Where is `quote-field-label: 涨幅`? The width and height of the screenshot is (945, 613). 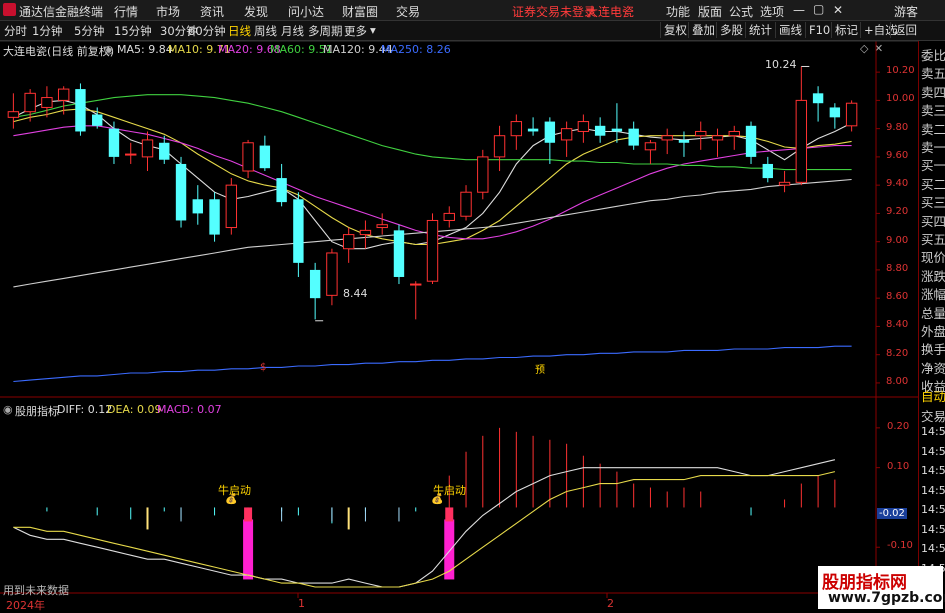
quote-field-label: 涨幅 is located at coordinates (933, 293).